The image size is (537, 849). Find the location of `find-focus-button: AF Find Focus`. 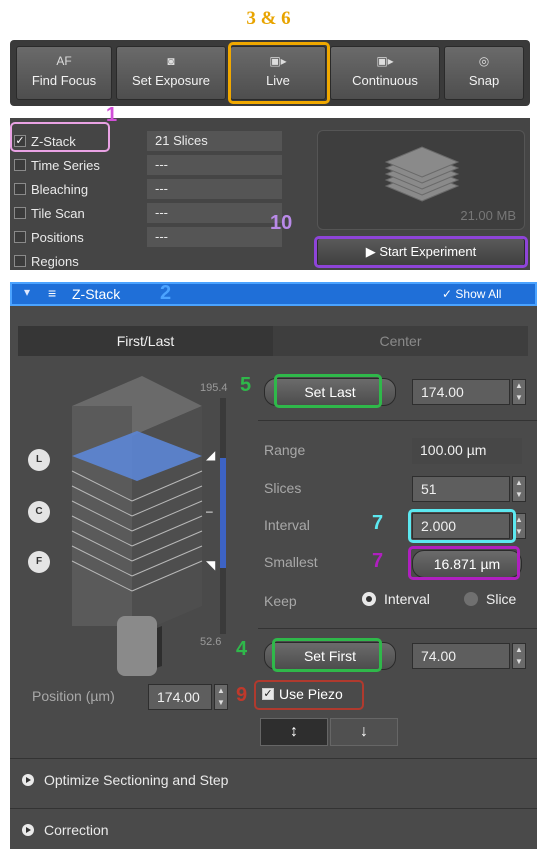

find-focus-button: AF Find Focus is located at coordinates (64, 73).